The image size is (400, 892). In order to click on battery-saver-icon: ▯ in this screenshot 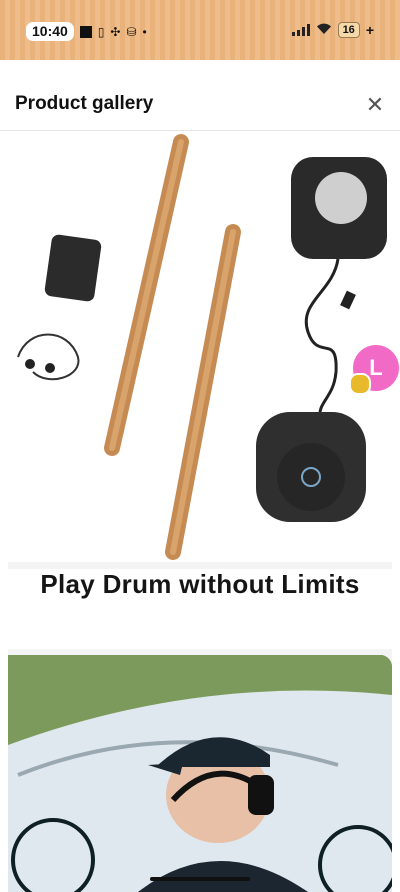, I will do `click(101, 31)`.